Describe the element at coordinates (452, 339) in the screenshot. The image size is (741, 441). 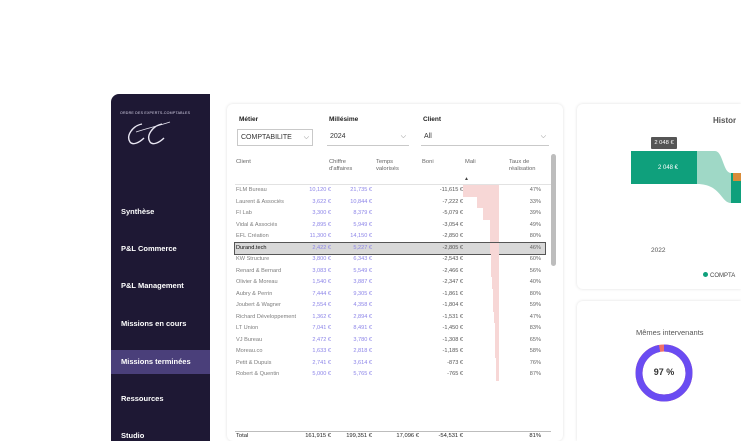
I see `mali-cell: -1,308 €` at that location.